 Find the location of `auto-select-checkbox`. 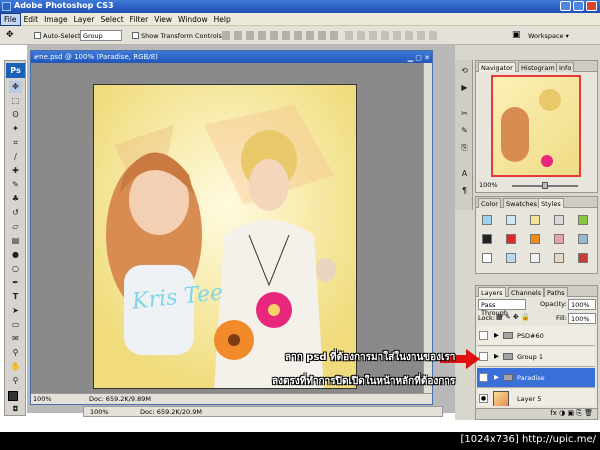

auto-select-checkbox is located at coordinates (37, 35).